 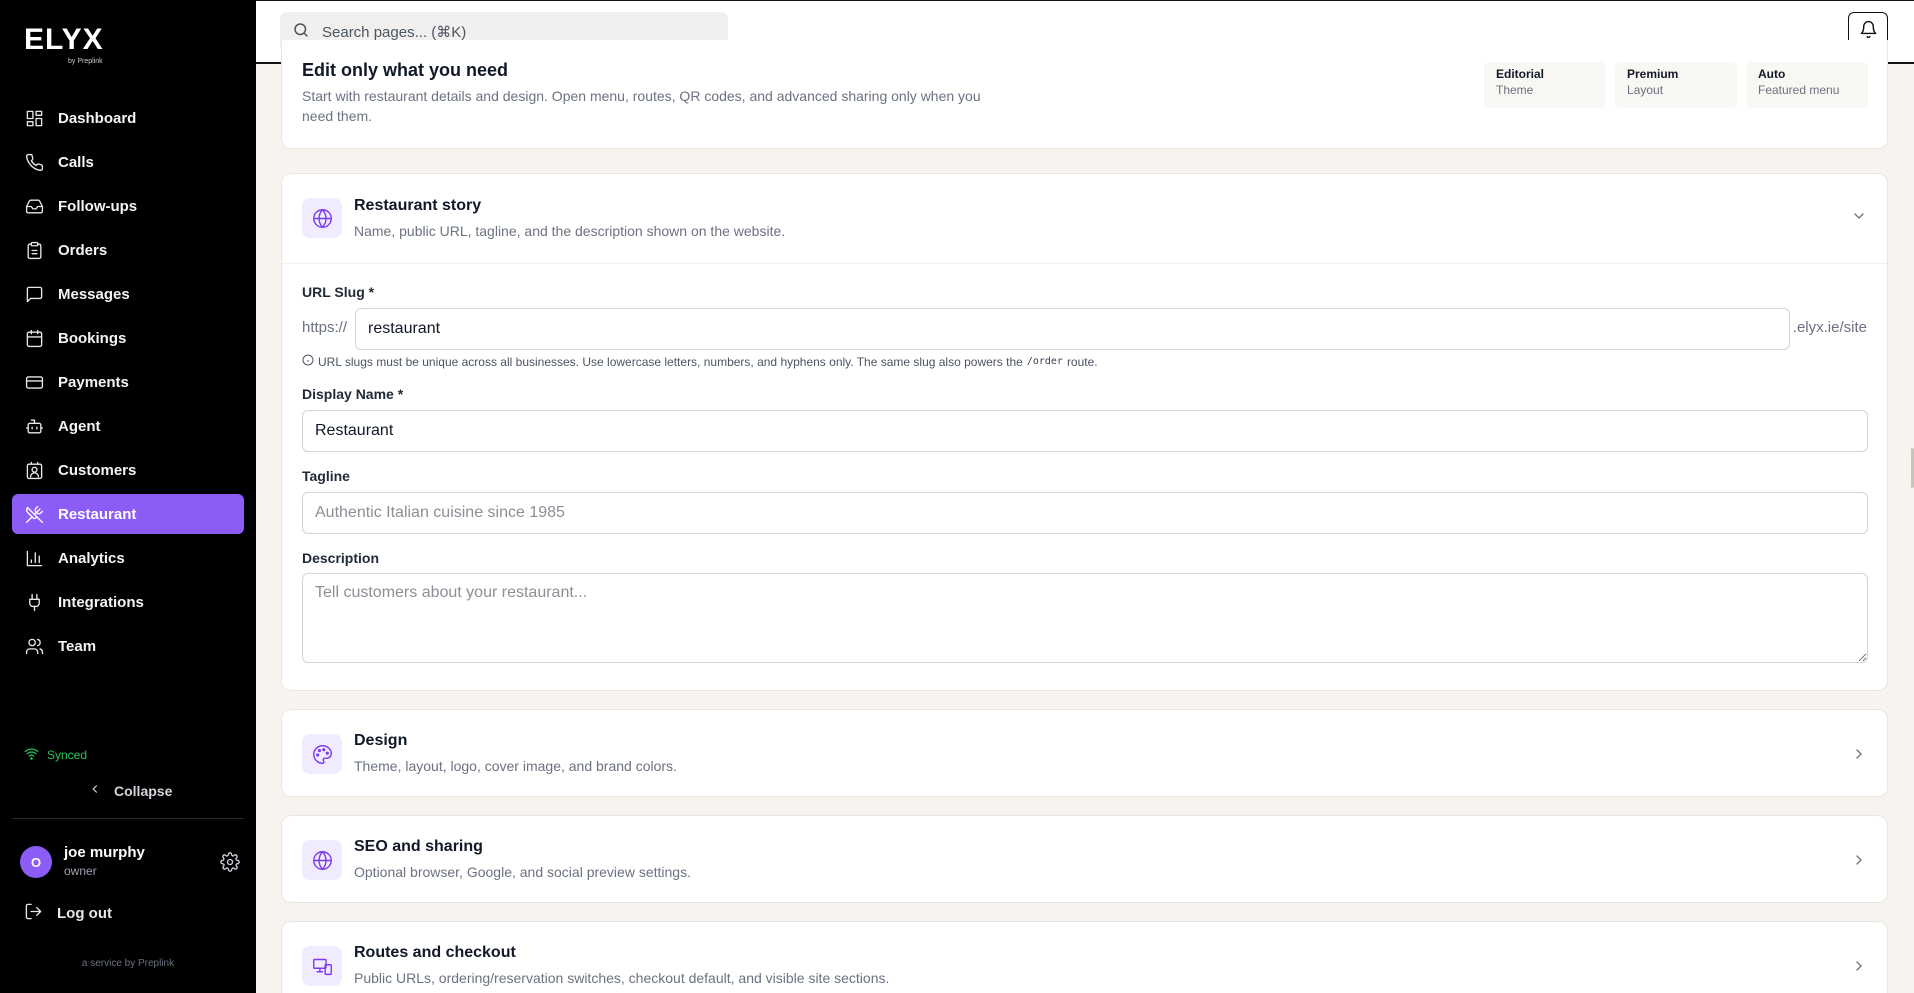 I want to click on sidebar-item-calls: Calls, so click(x=128, y=162).